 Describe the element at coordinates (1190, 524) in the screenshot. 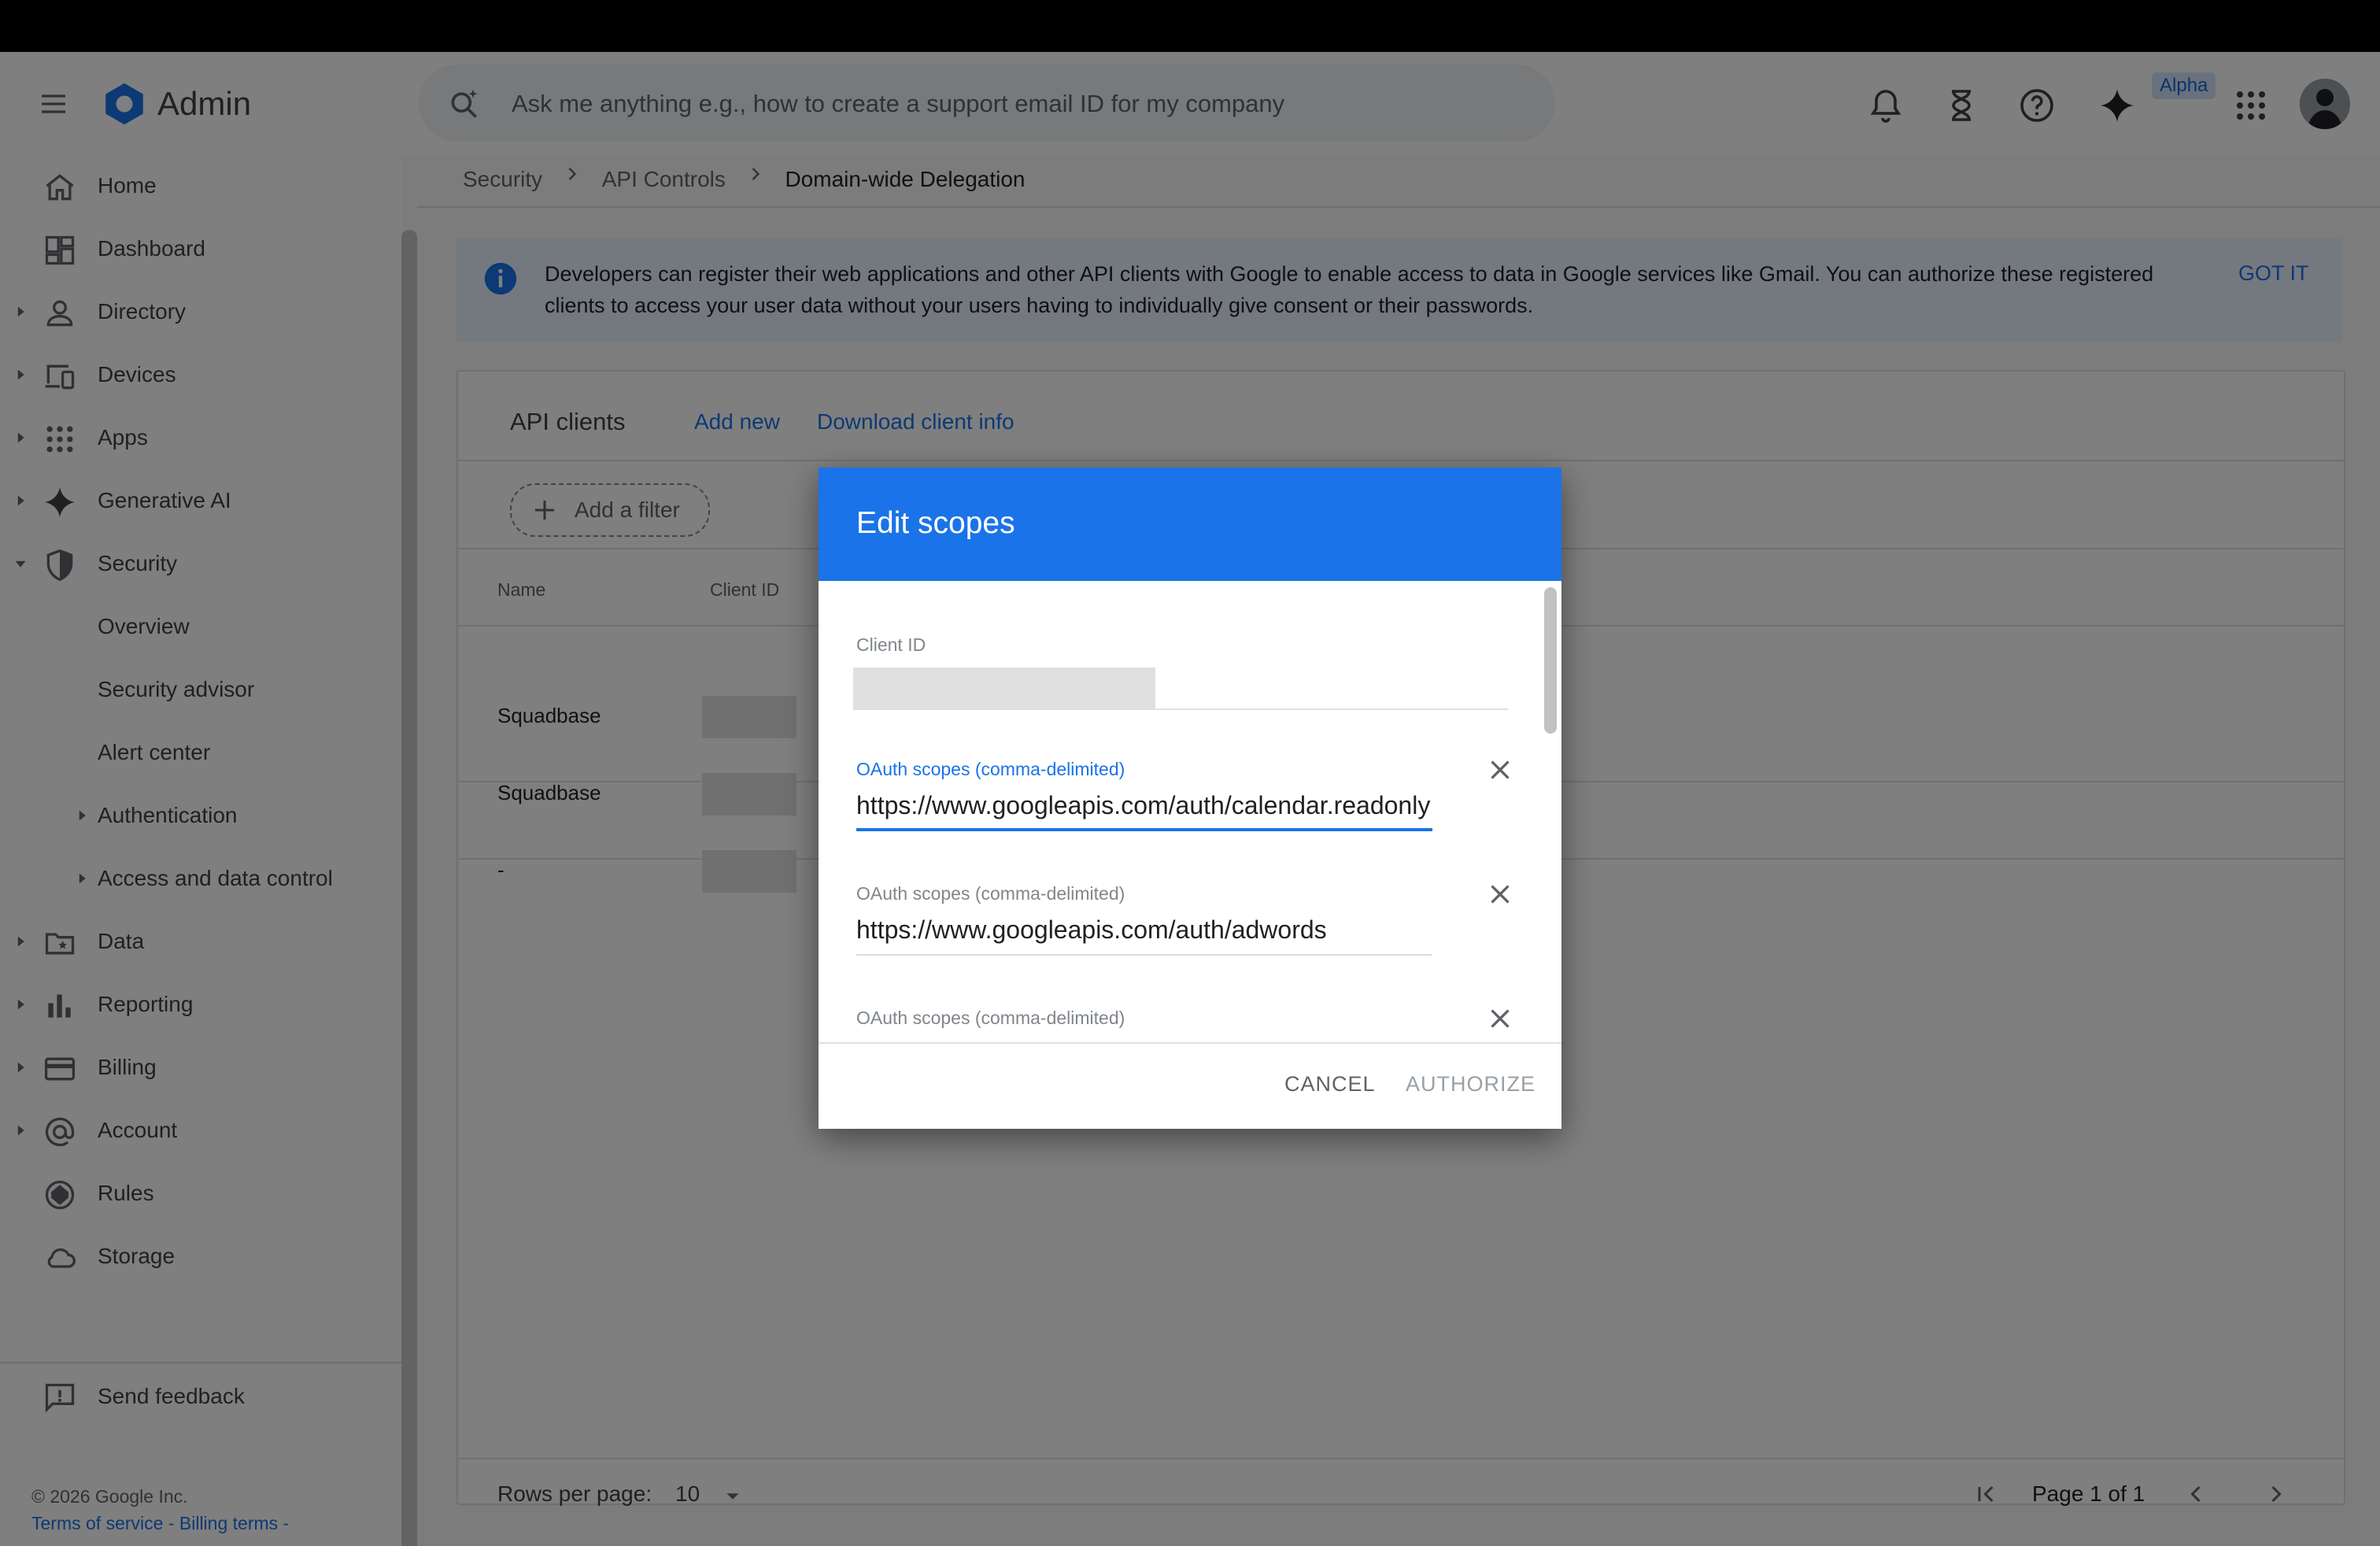

I see `dialog-header: Edit scopes` at that location.